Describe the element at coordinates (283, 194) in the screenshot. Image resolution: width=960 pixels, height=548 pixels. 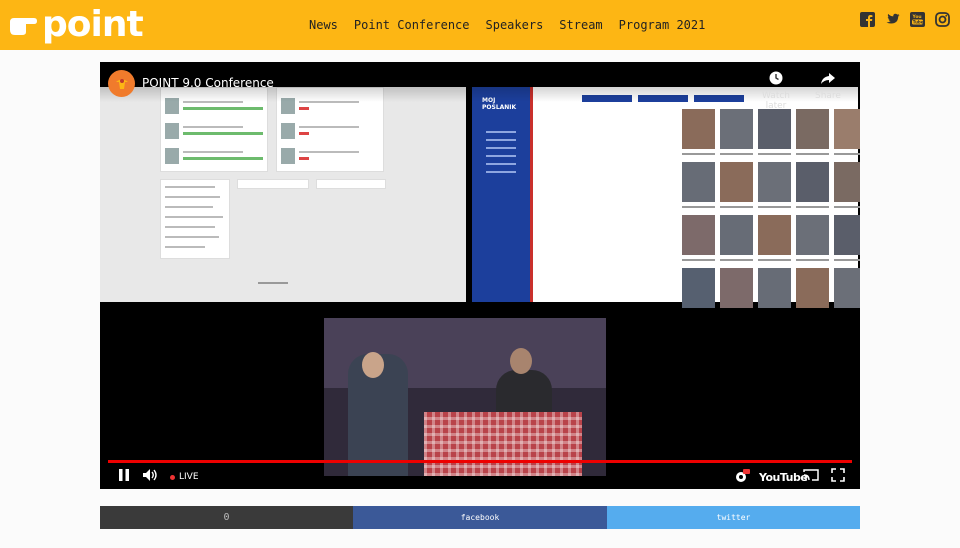
I see `slide-left-screenshot` at that location.